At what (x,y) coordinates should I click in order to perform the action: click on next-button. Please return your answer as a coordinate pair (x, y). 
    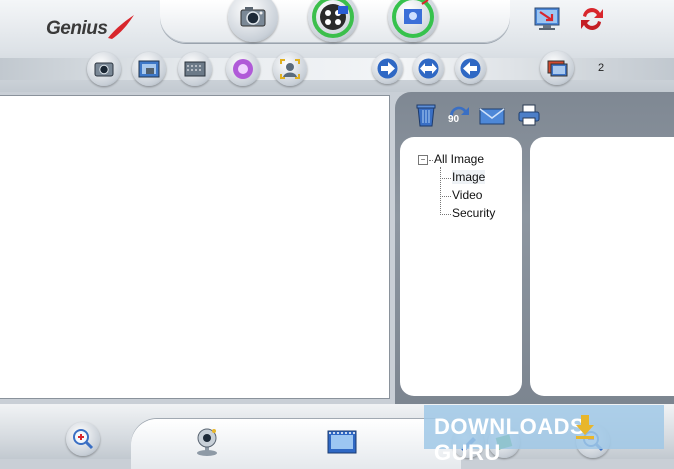
    Looking at the image, I should click on (387, 68).